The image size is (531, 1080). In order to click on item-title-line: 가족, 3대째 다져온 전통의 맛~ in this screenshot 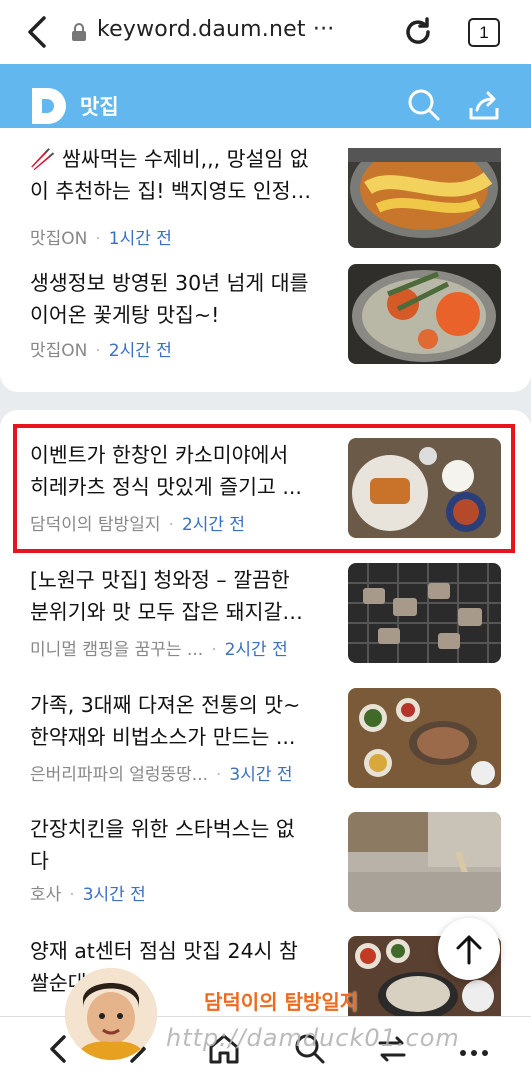, I will do `click(165, 705)`.